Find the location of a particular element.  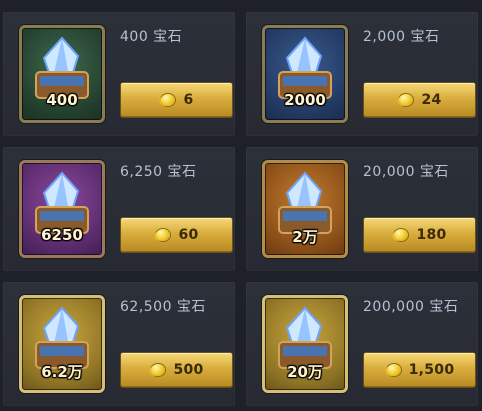

offer-card: 20万 200,000 宝石 1,500 is located at coordinates (362, 344).